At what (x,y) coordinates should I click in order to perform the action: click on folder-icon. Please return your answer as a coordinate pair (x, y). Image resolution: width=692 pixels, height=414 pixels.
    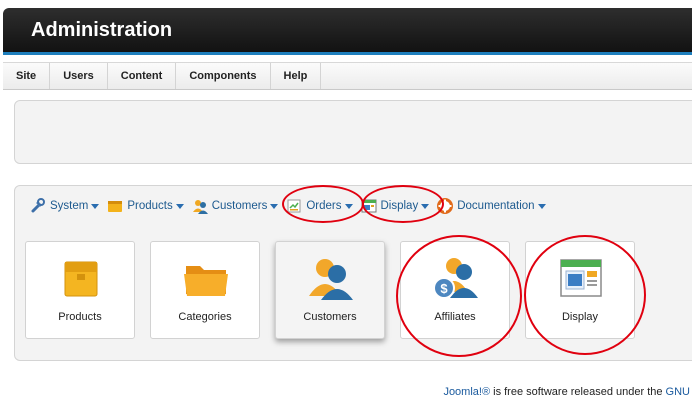
    Looking at the image, I should click on (206, 281).